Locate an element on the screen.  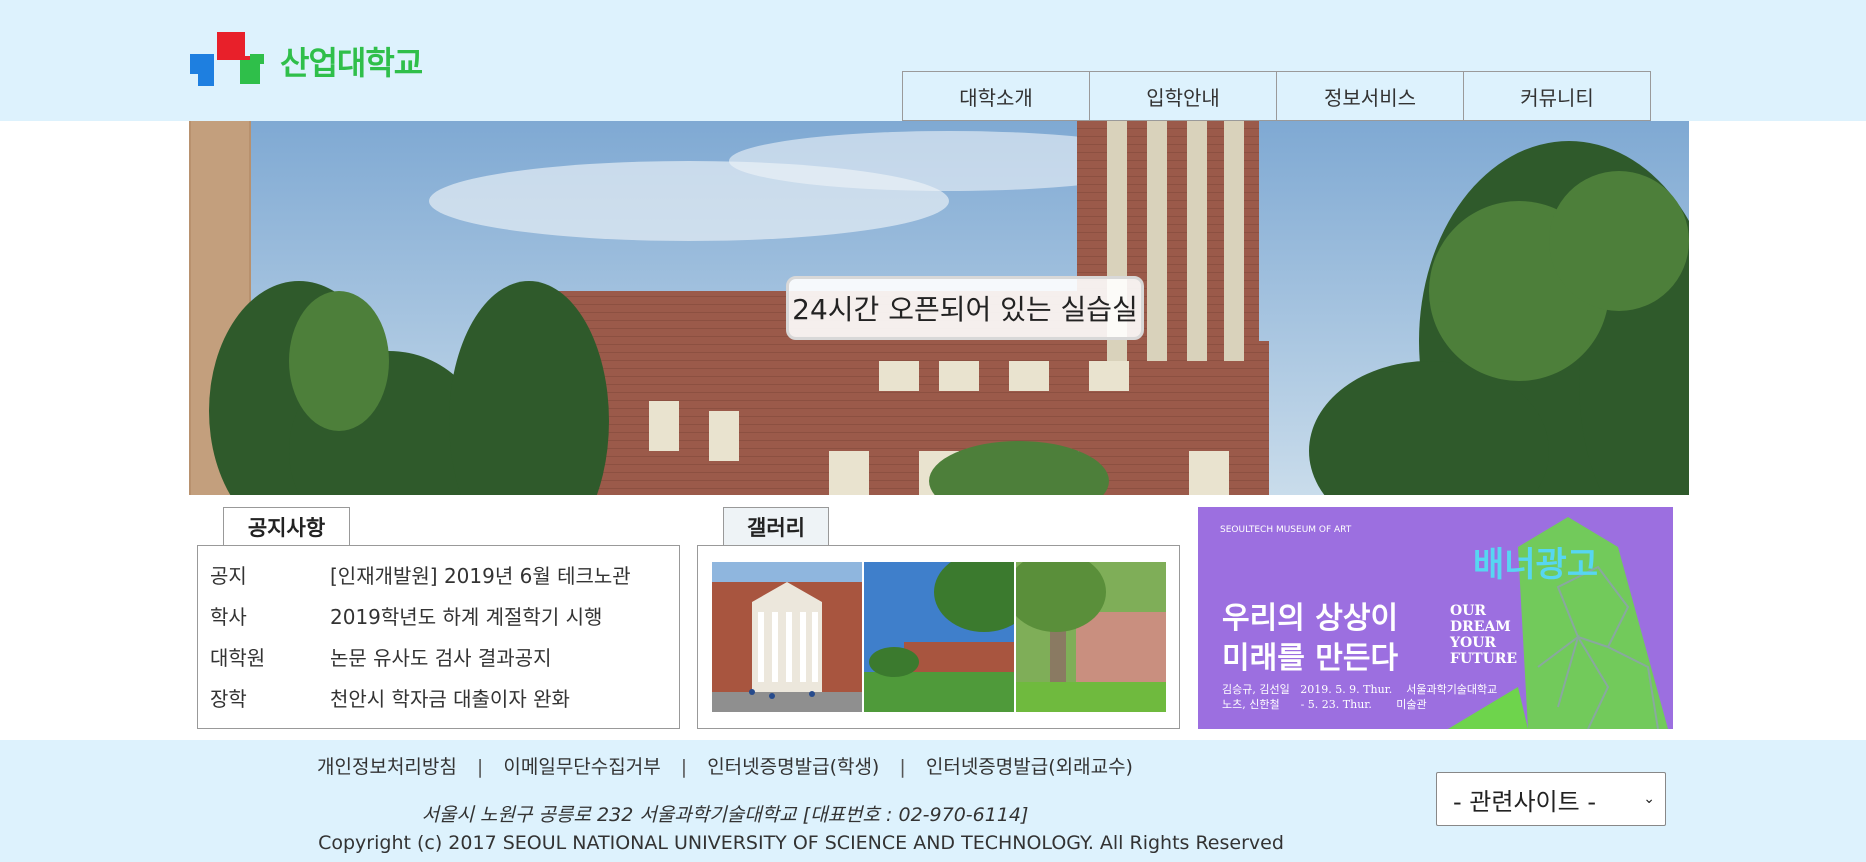
nav-item-info-service: 정보서비스 is located at coordinates (1369, 96).